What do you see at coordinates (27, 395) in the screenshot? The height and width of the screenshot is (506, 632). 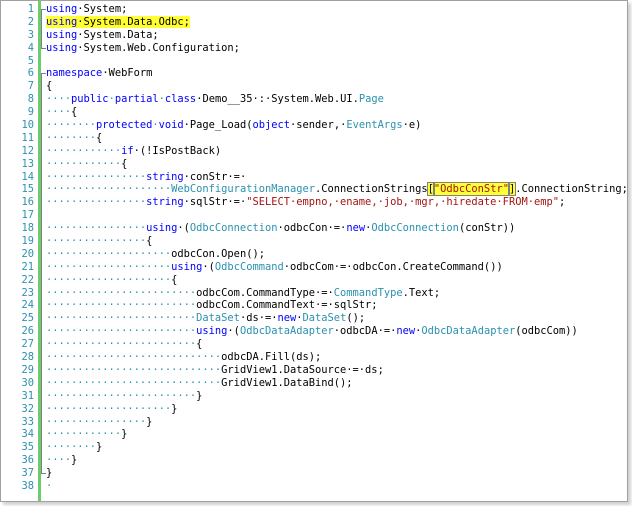 I see `line-number: 31` at bounding box center [27, 395].